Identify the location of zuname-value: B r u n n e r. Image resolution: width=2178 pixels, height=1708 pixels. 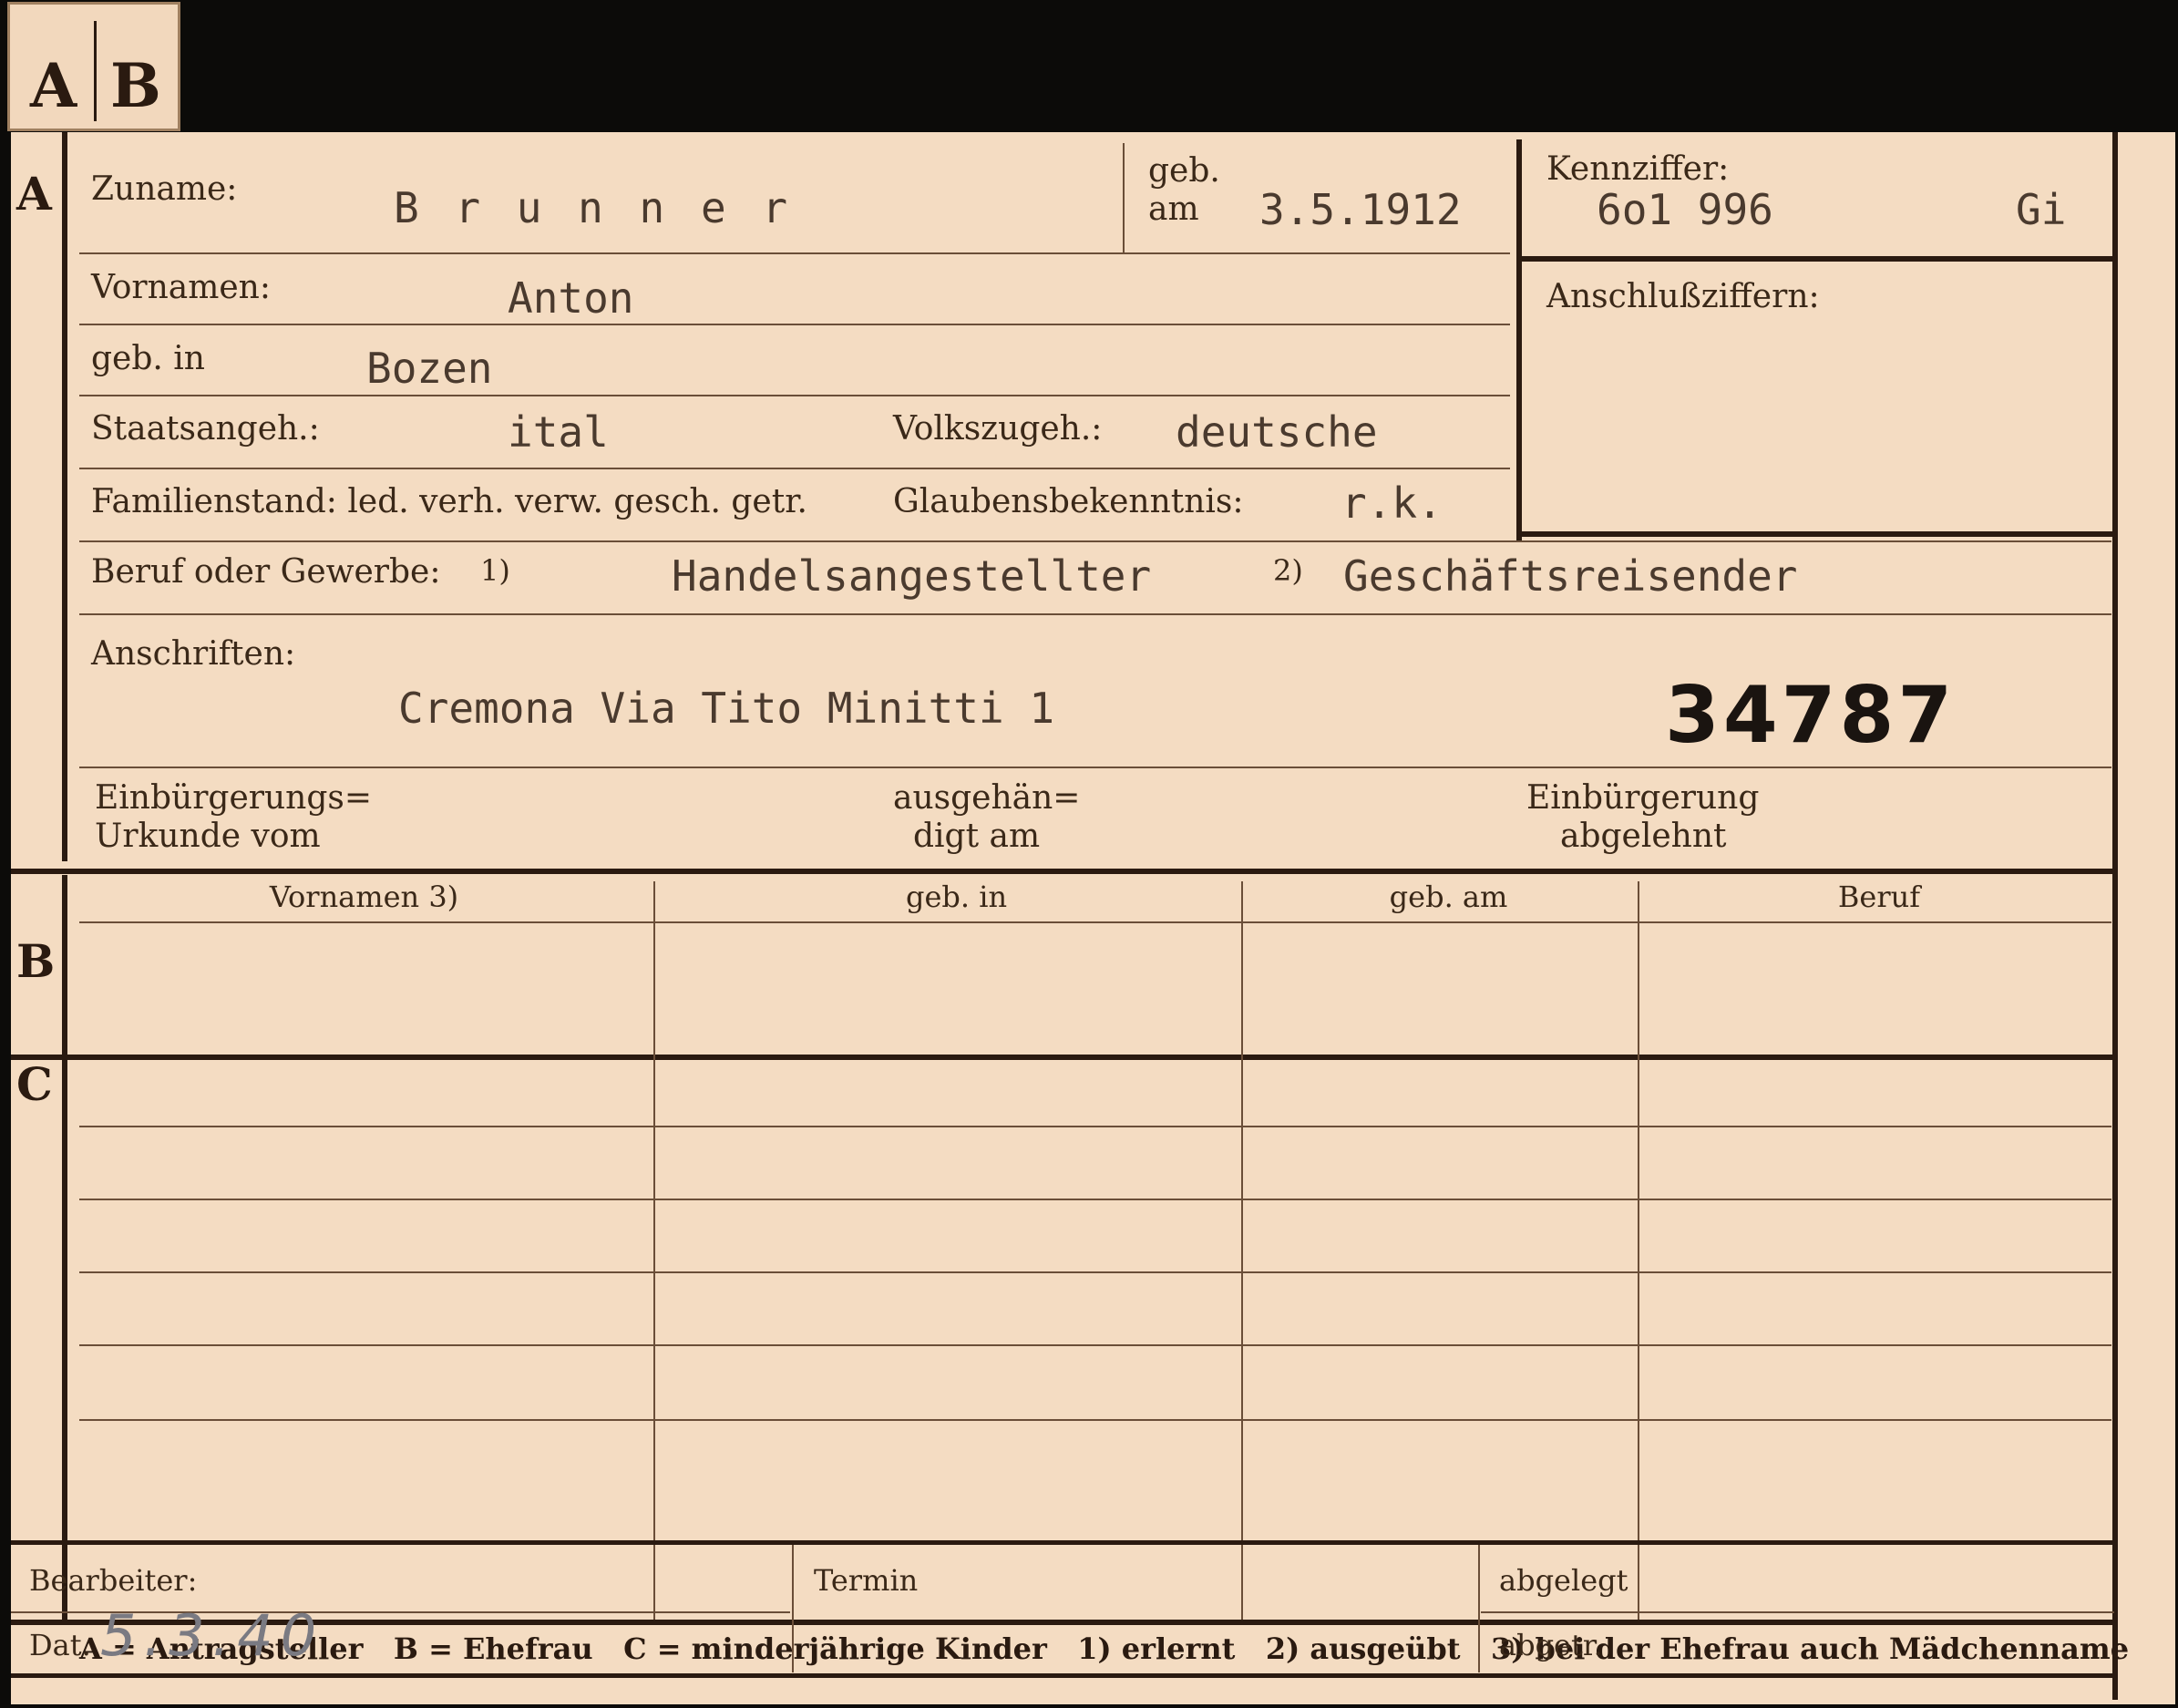
(594, 207).